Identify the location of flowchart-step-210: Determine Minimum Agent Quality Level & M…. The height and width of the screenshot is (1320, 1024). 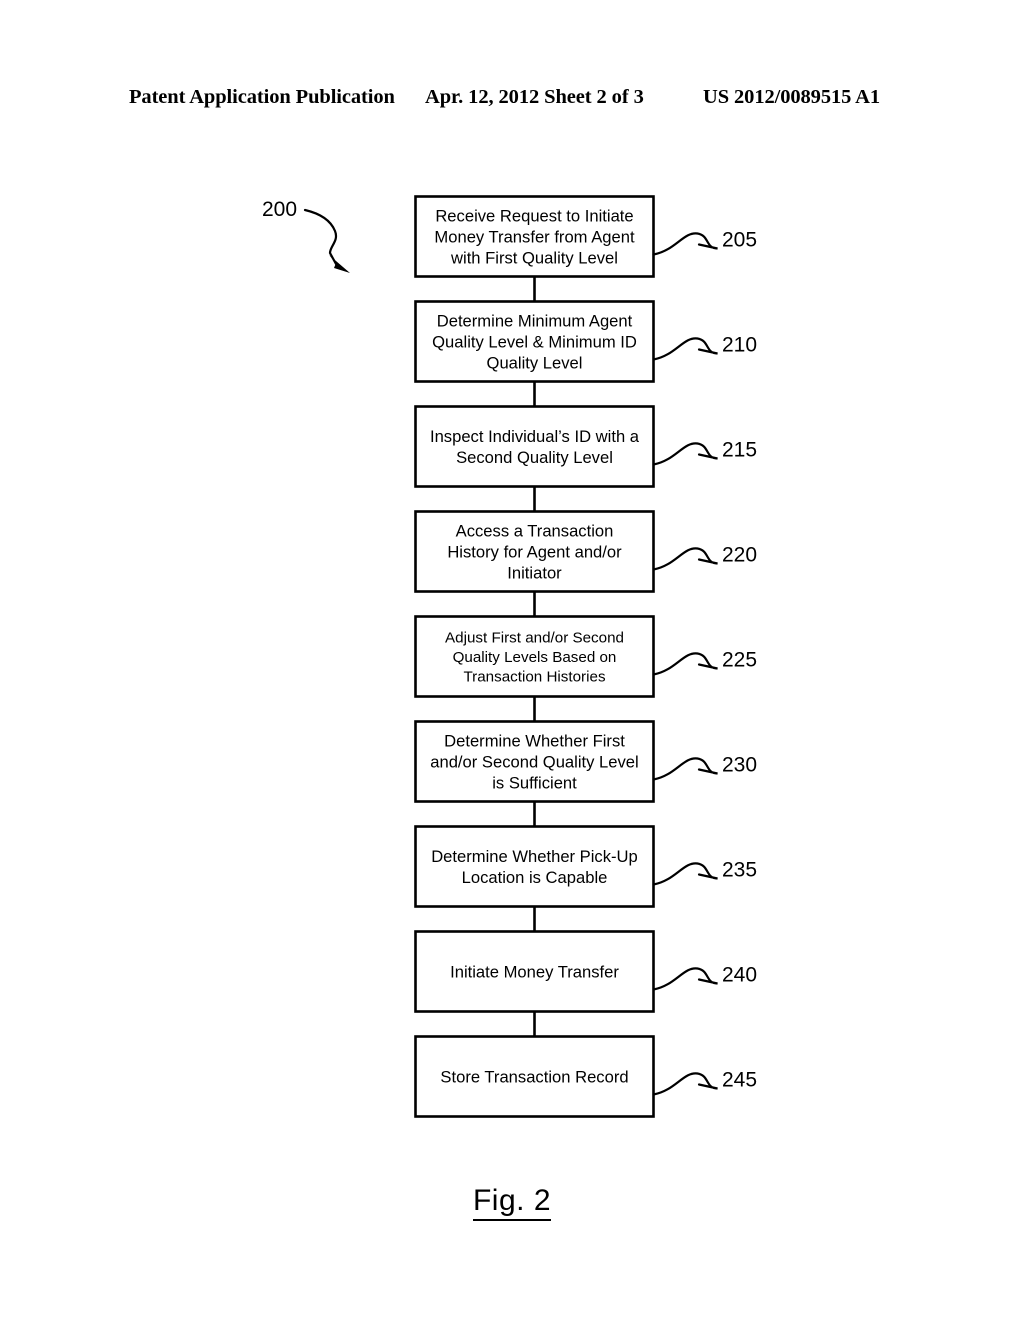
(585, 341).